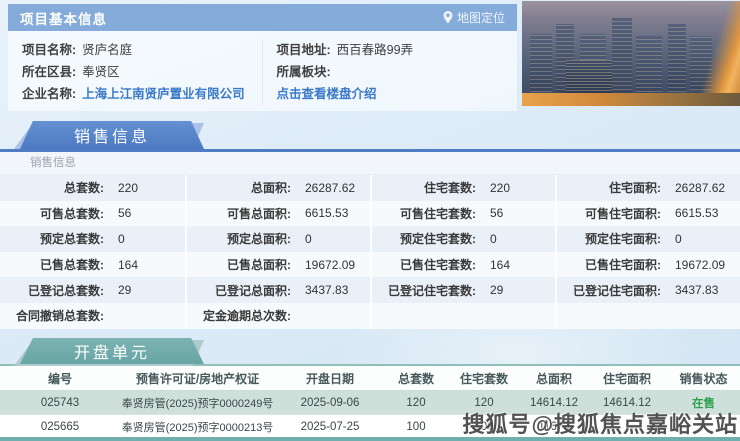 This screenshot has width=740, height=441. Describe the element at coordinates (107, 50) in the screenshot. I see `project-name-value: 贤庐名庭` at that location.